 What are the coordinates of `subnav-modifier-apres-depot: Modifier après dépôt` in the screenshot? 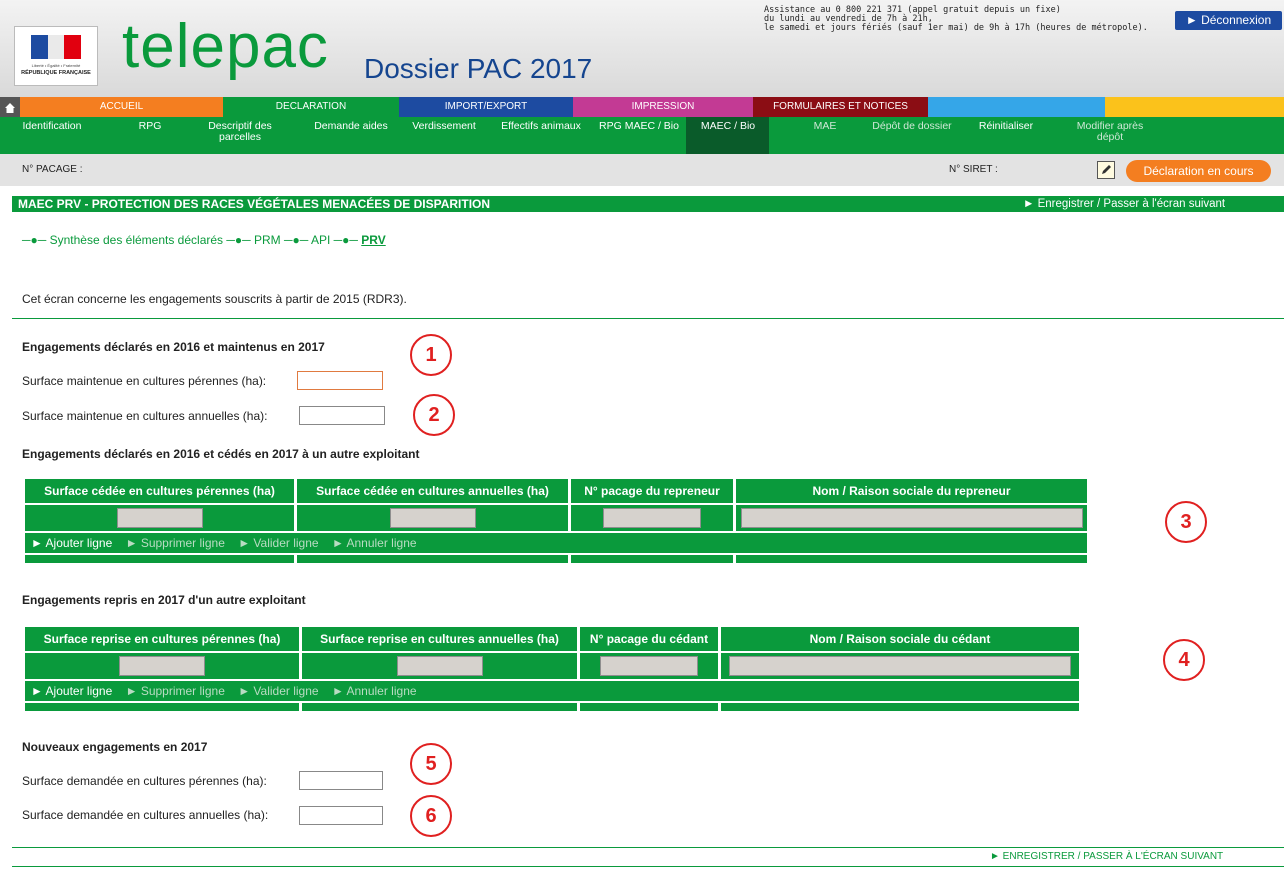 It's located at (1110, 132).